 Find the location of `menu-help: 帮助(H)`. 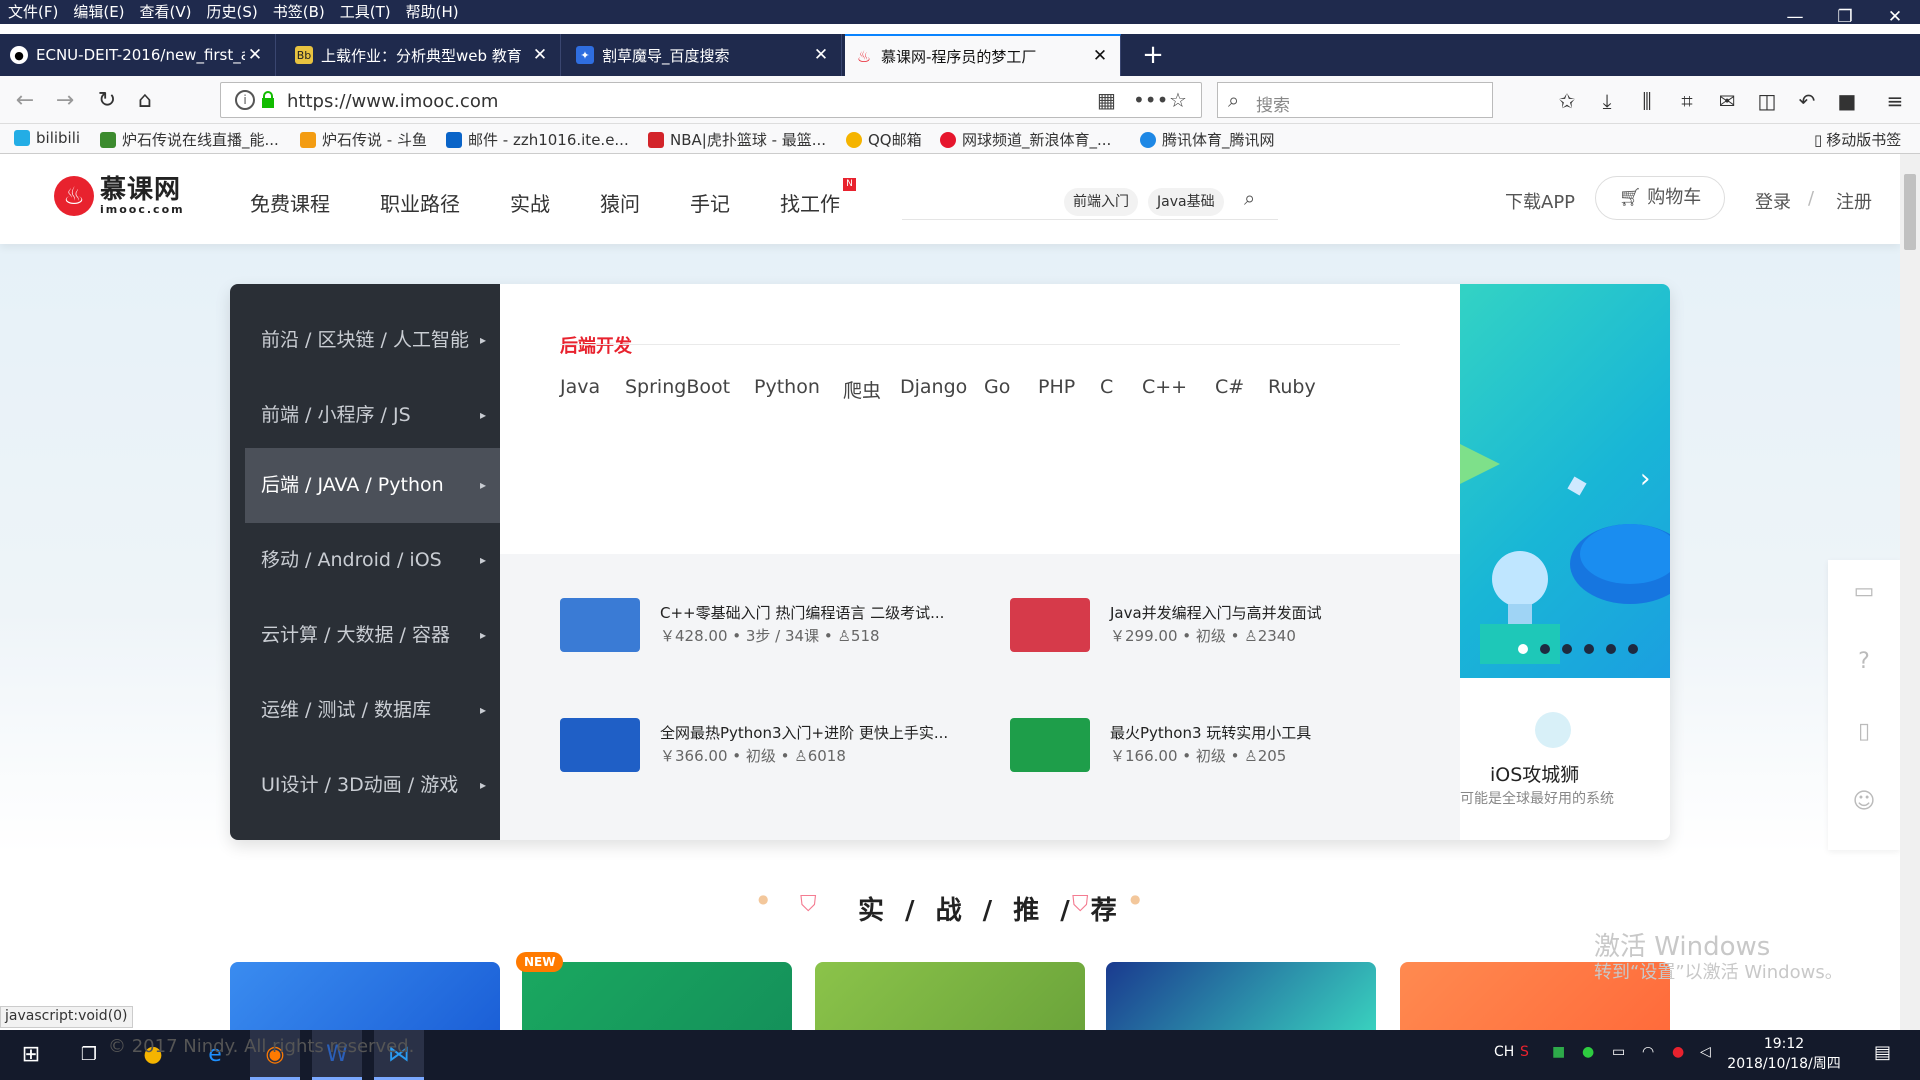

menu-help: 帮助(H) is located at coordinates (432, 11).